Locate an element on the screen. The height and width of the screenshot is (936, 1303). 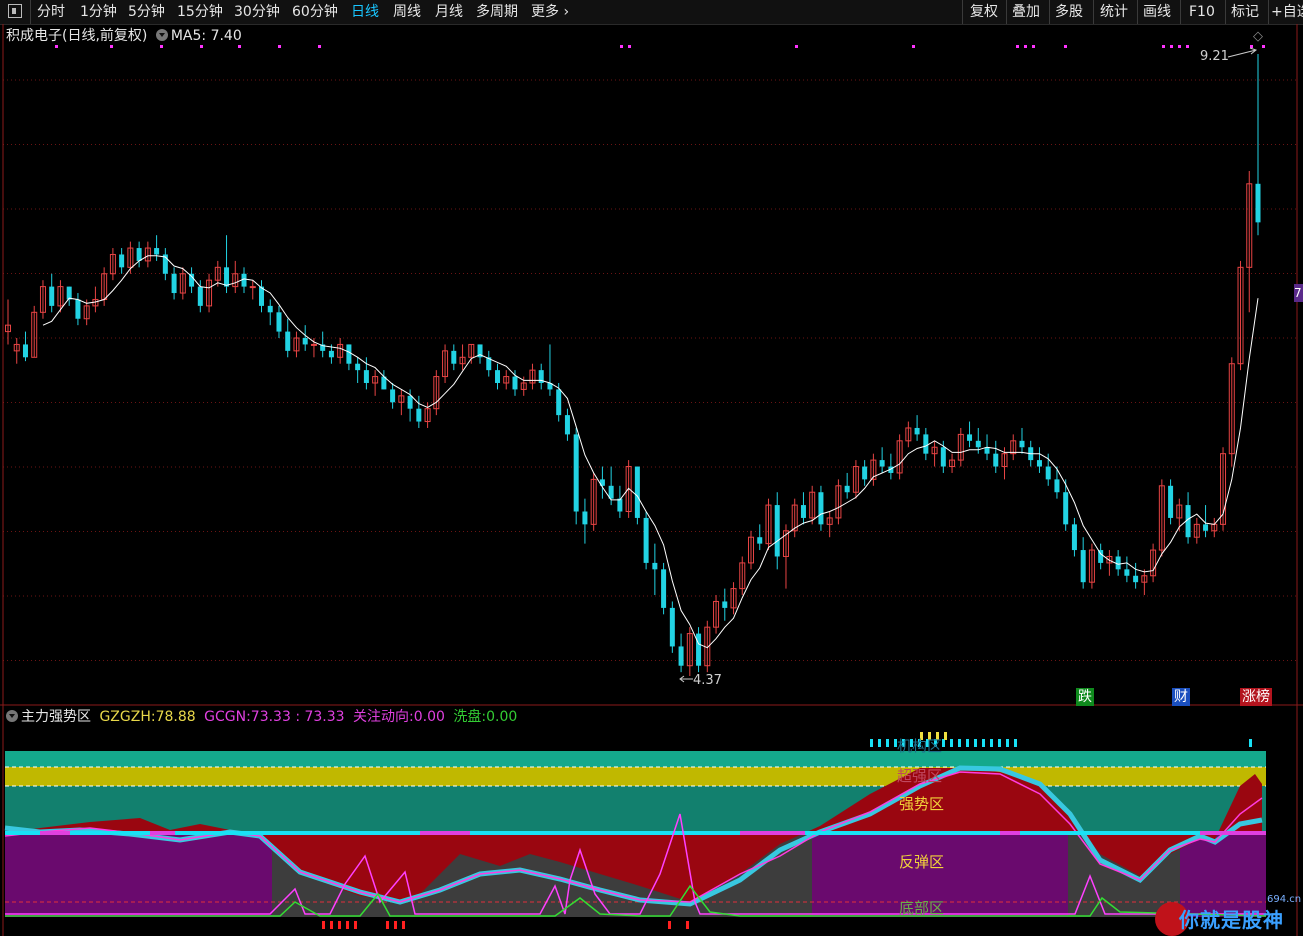
zone-label-top: 机构区 is located at coordinates (920, 746).